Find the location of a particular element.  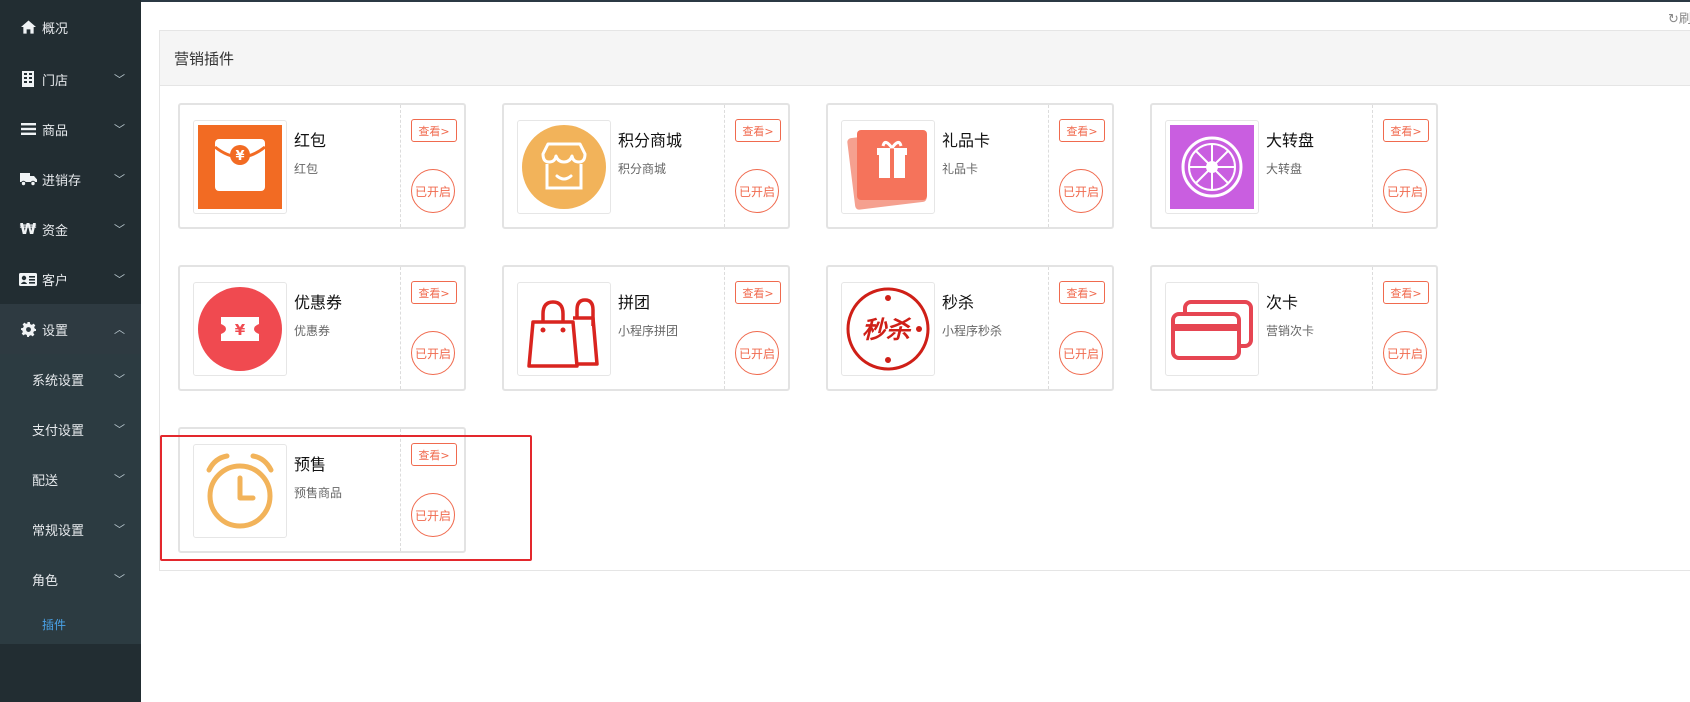

plugin-desc: 优惠券 is located at coordinates (312, 331).